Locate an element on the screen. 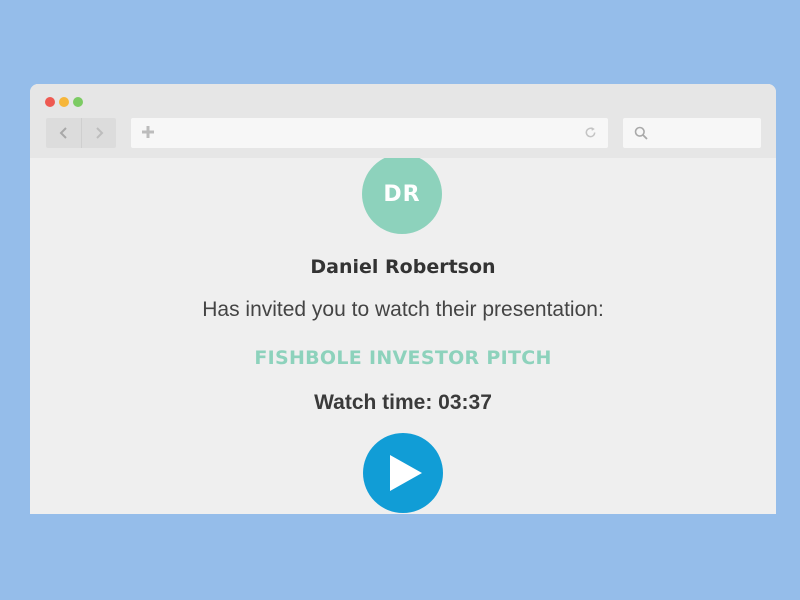 The width and height of the screenshot is (800, 600). search-input is located at coordinates (692, 133).